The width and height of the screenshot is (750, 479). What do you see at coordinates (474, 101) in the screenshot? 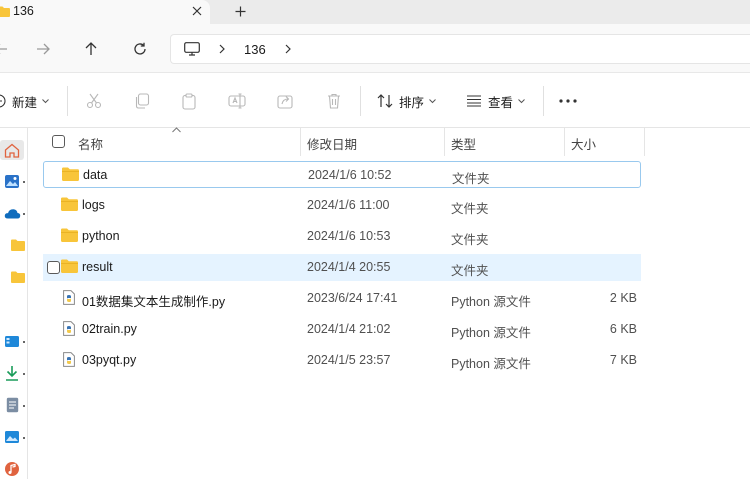
I see `view-list-icon` at bounding box center [474, 101].